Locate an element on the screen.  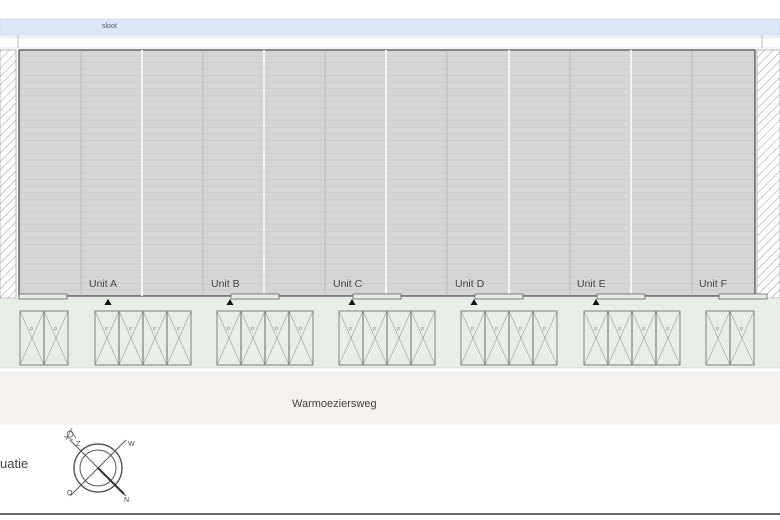
parking-apron is located at coordinates (390, 333).